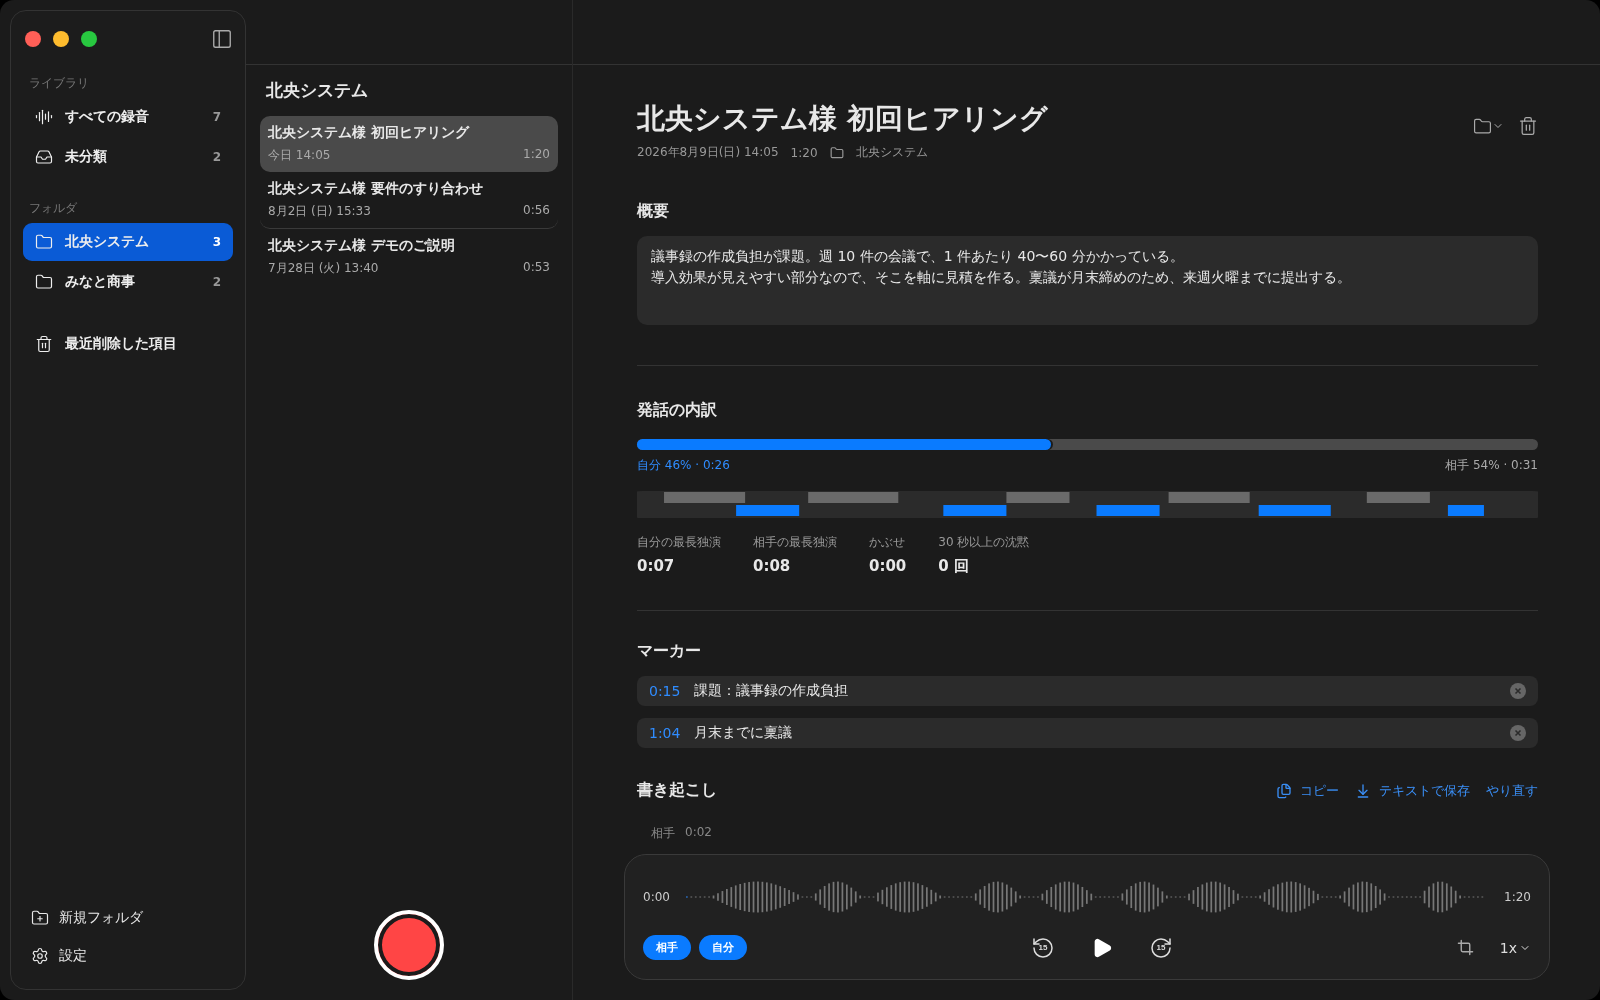 This screenshot has height=1000, width=1600. Describe the element at coordinates (795, 542) in the screenshot. I see `stat-label: 相手の最長独演` at that location.